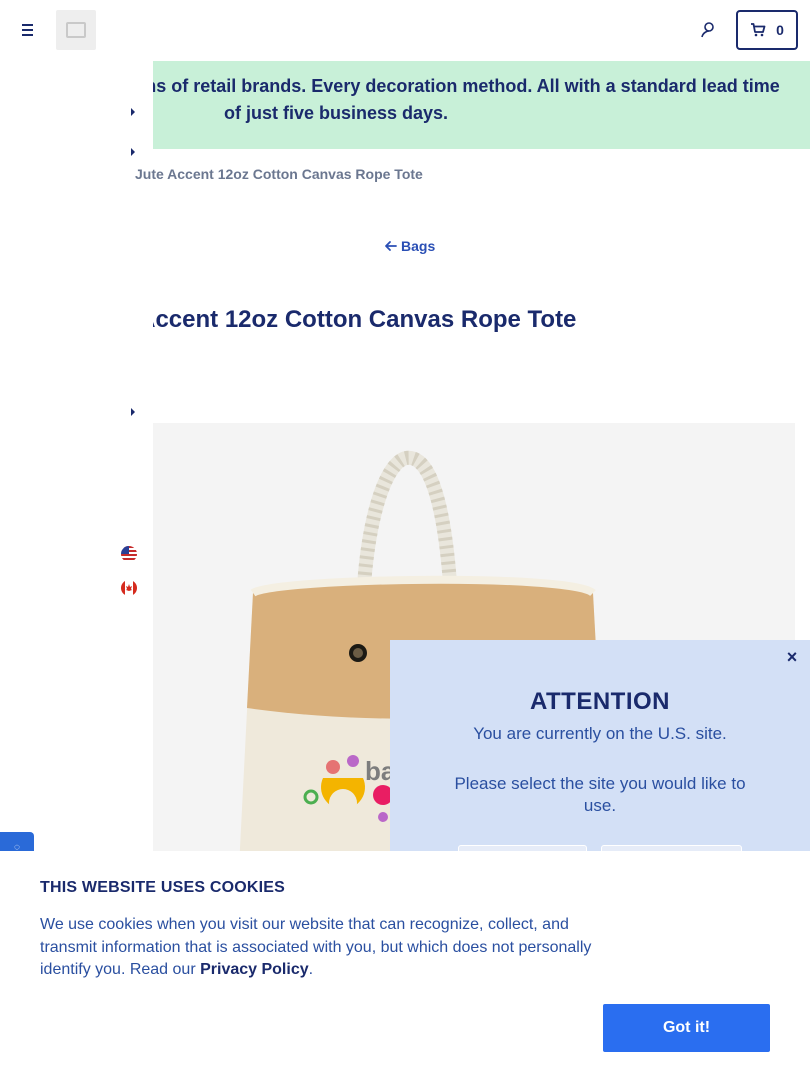 The image size is (810, 1080). I want to click on modal-current-site-text: You are currently on the U.S. site., so click(600, 733).